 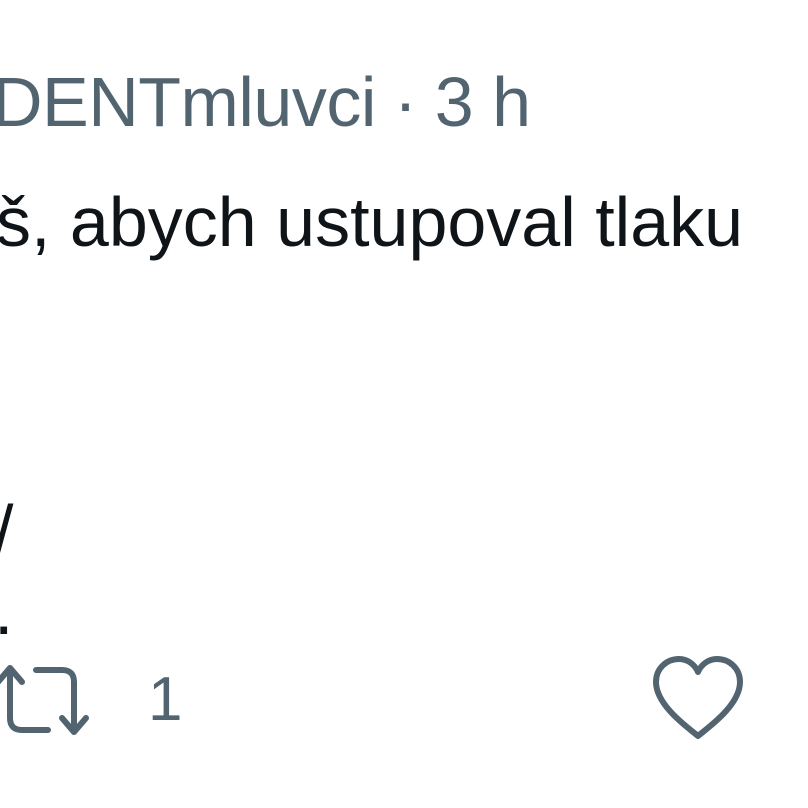 I want to click on retweet-count: 1, so click(x=165, y=699).